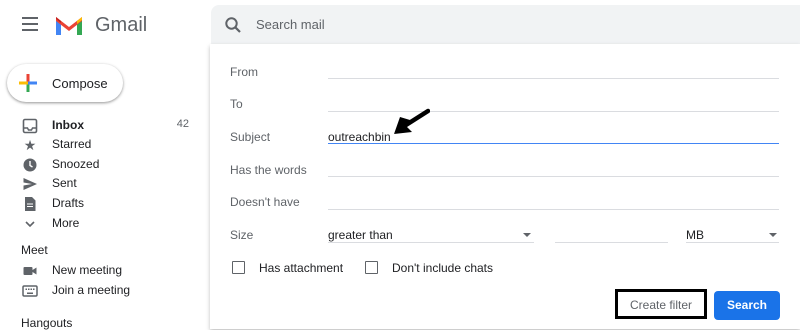  I want to click on sidebar-item-label: Snoozed, so click(76, 164).